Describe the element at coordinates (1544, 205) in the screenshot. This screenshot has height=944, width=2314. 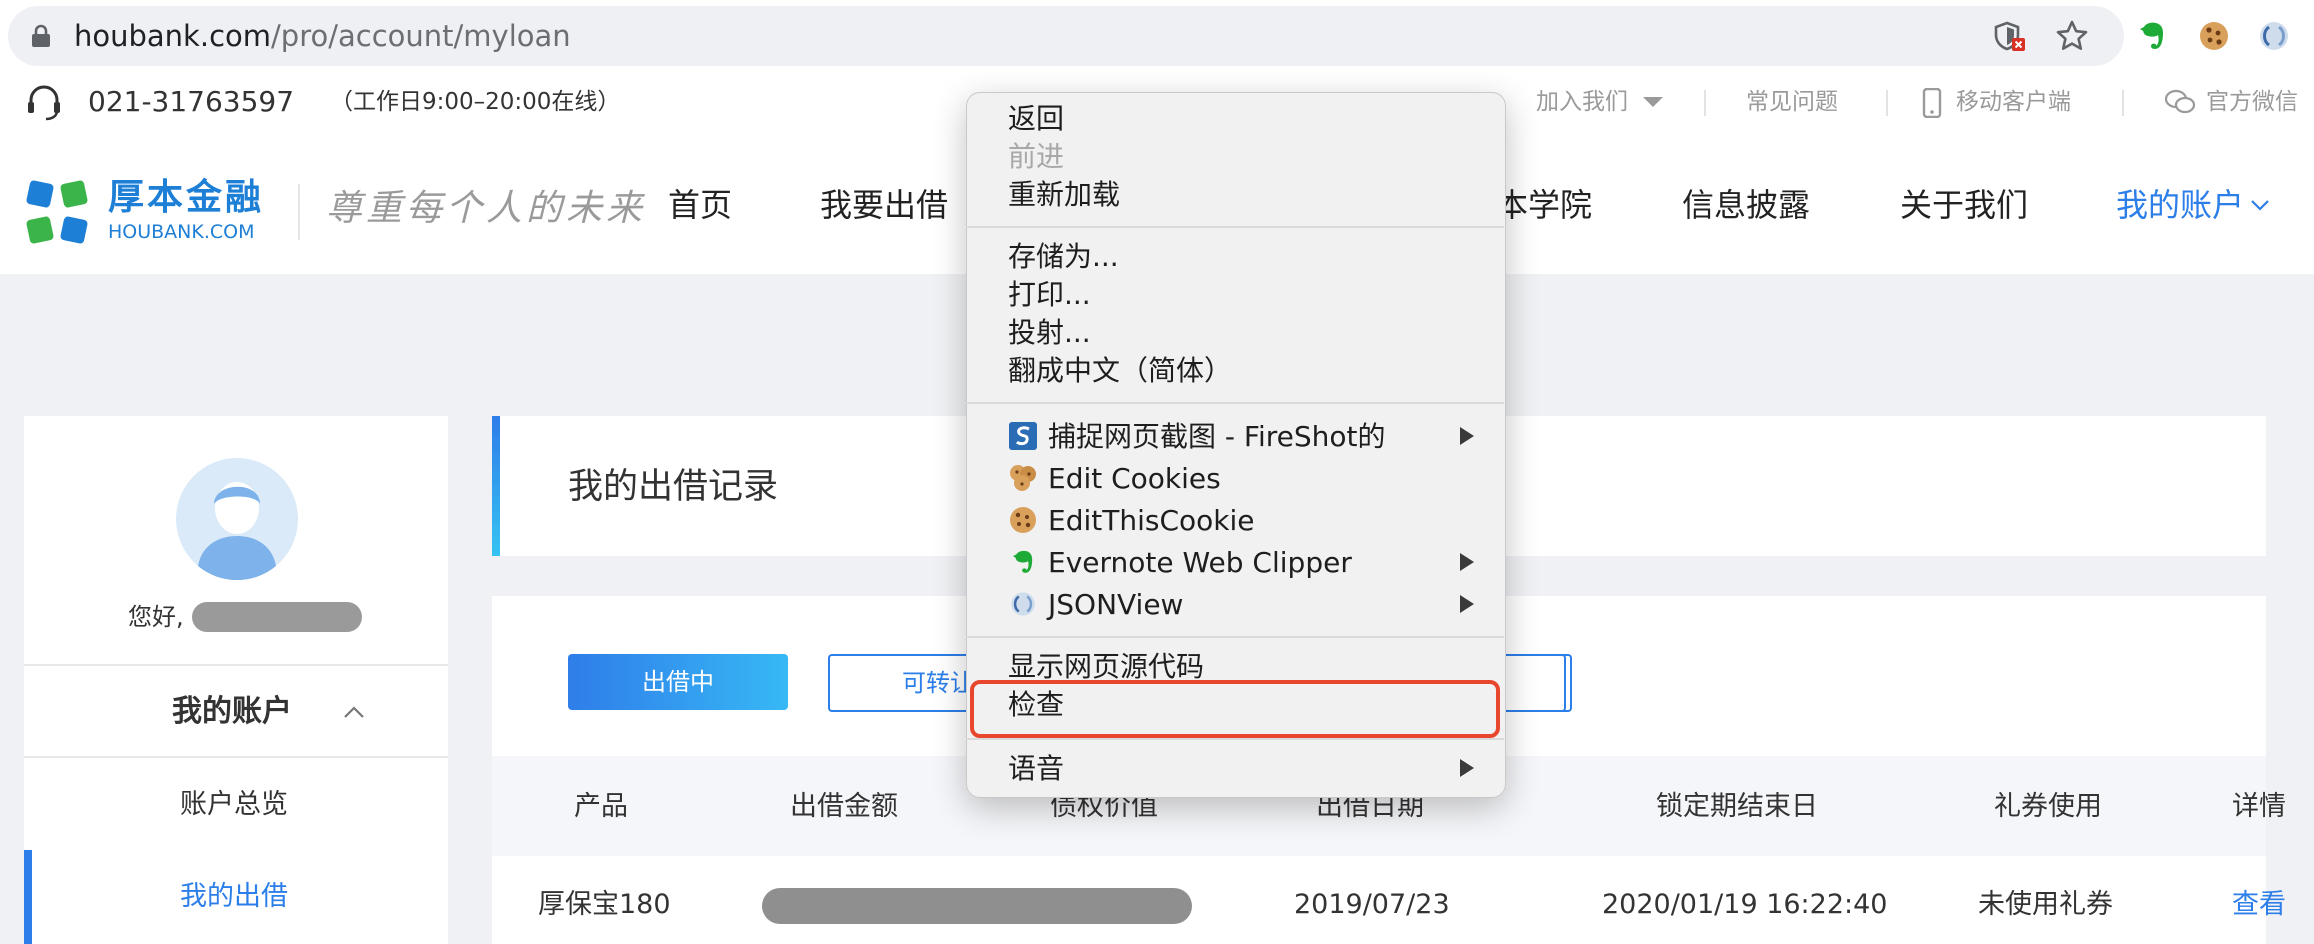
I see `nav-academy: 本学院` at that location.